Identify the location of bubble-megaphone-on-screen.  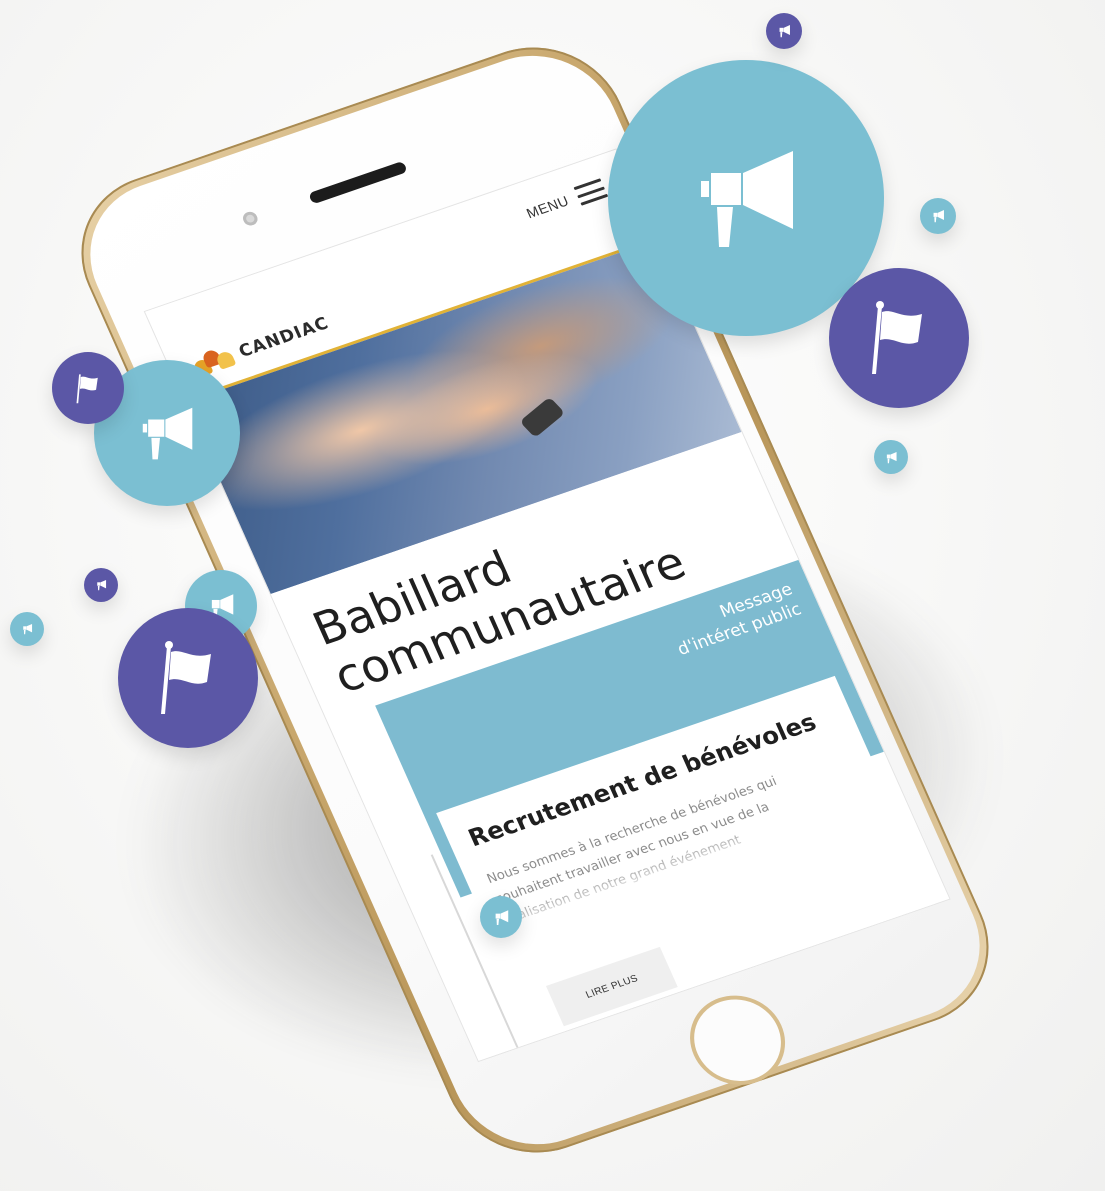
(501, 917).